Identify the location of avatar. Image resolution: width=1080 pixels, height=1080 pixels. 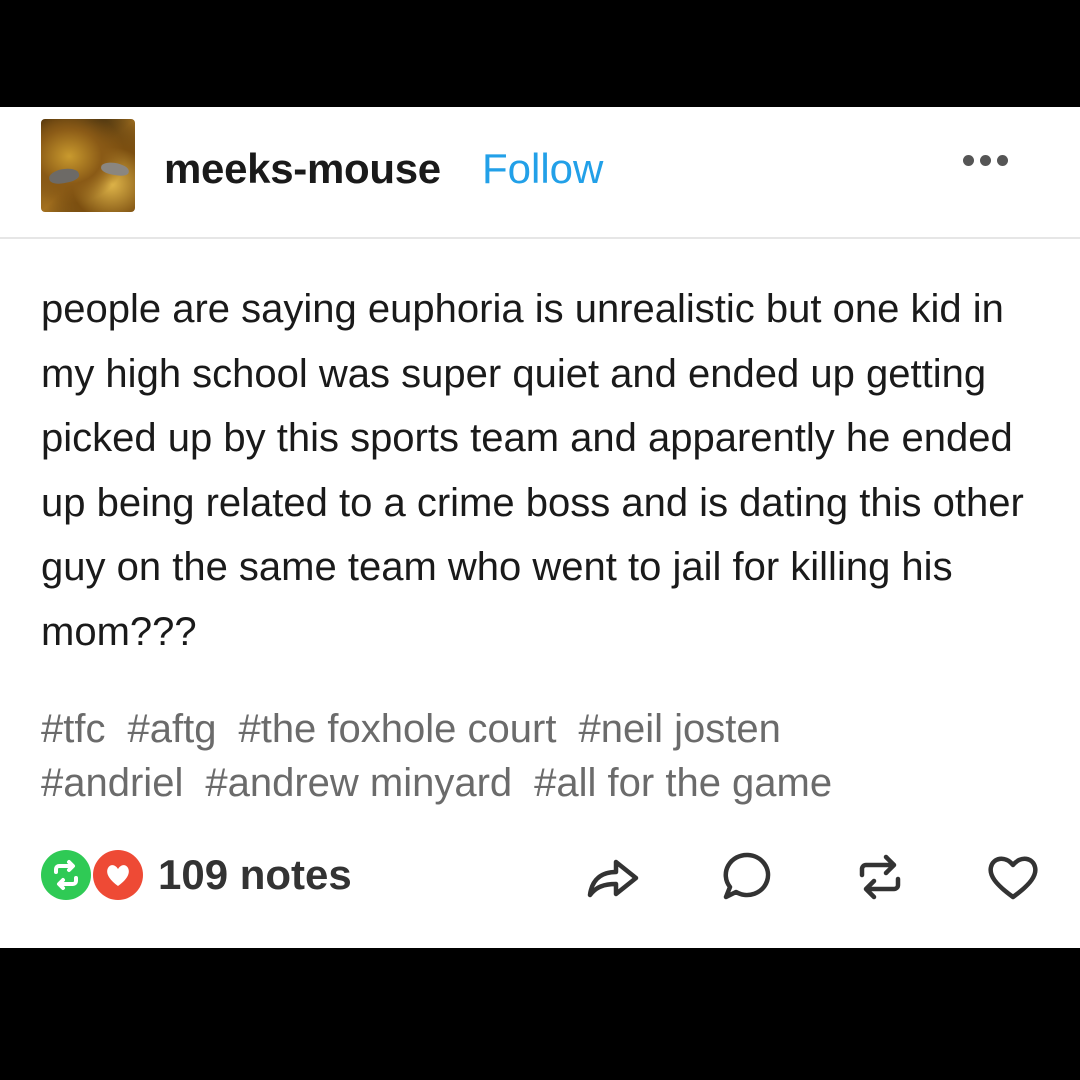
(88, 165).